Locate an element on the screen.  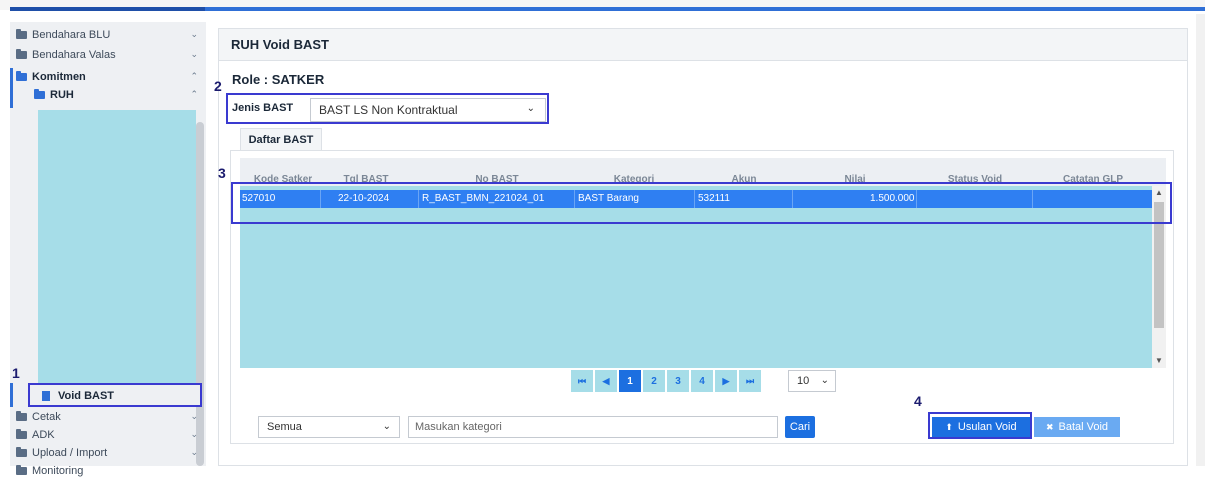
first-page-button: ⏮ is located at coordinates (582, 381).